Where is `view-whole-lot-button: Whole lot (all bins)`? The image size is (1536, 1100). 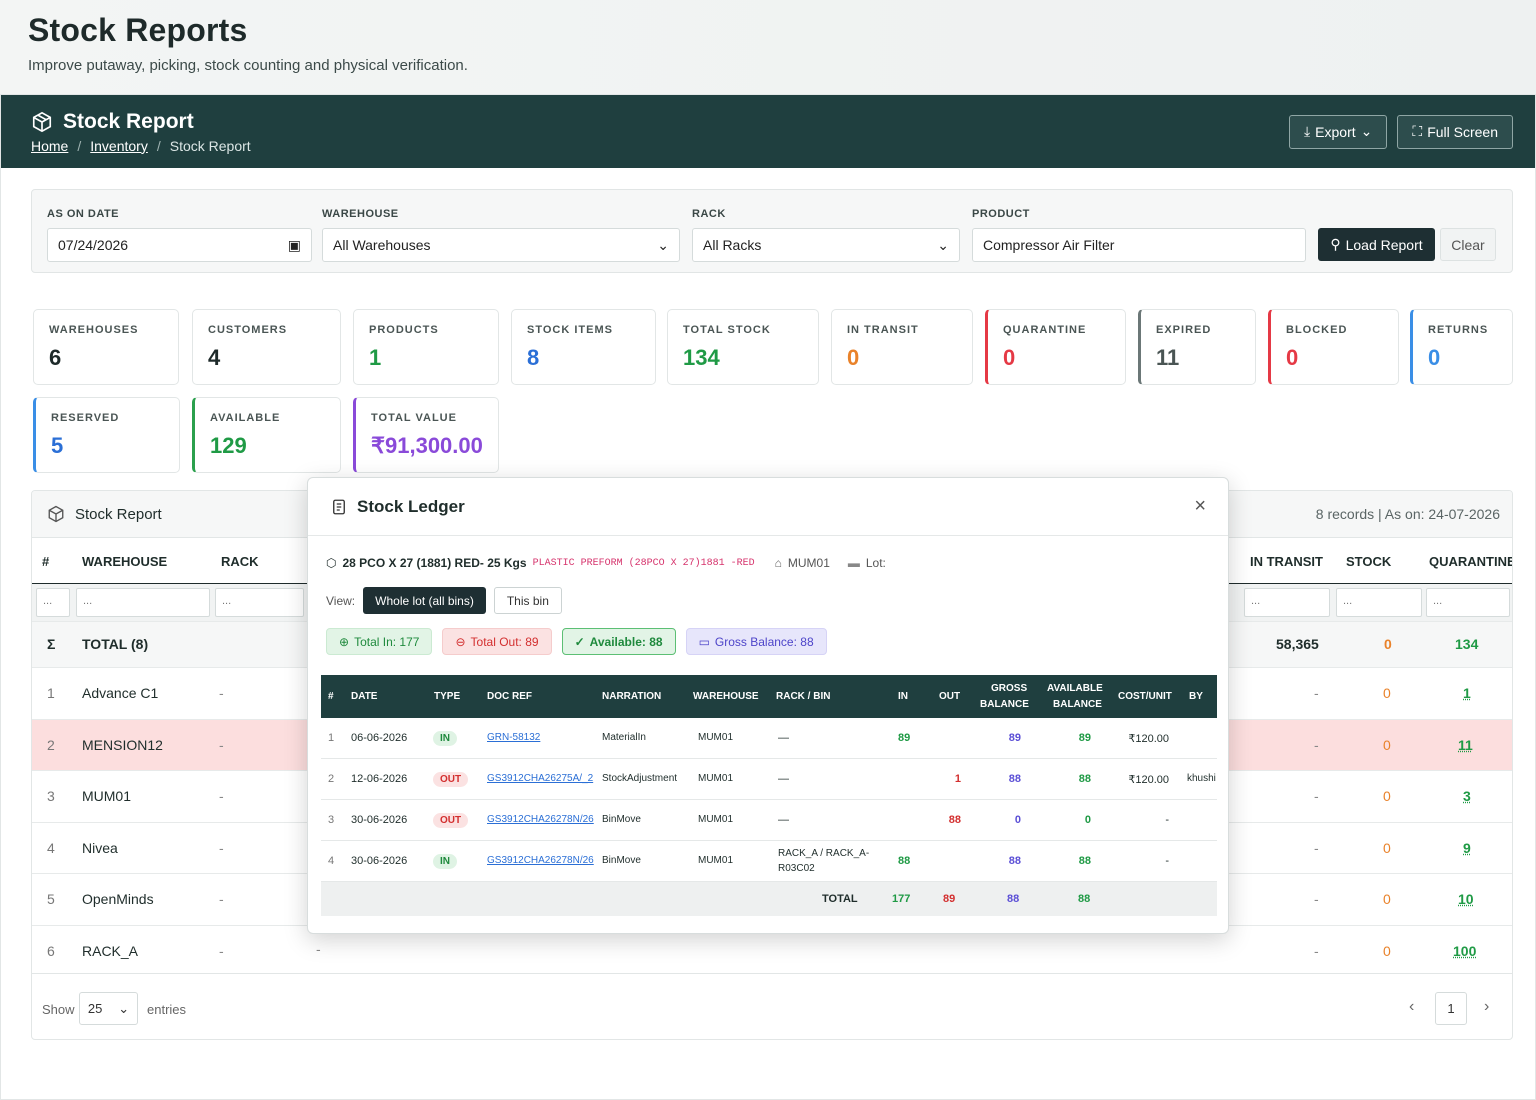 view-whole-lot-button: Whole lot (all bins) is located at coordinates (424, 600).